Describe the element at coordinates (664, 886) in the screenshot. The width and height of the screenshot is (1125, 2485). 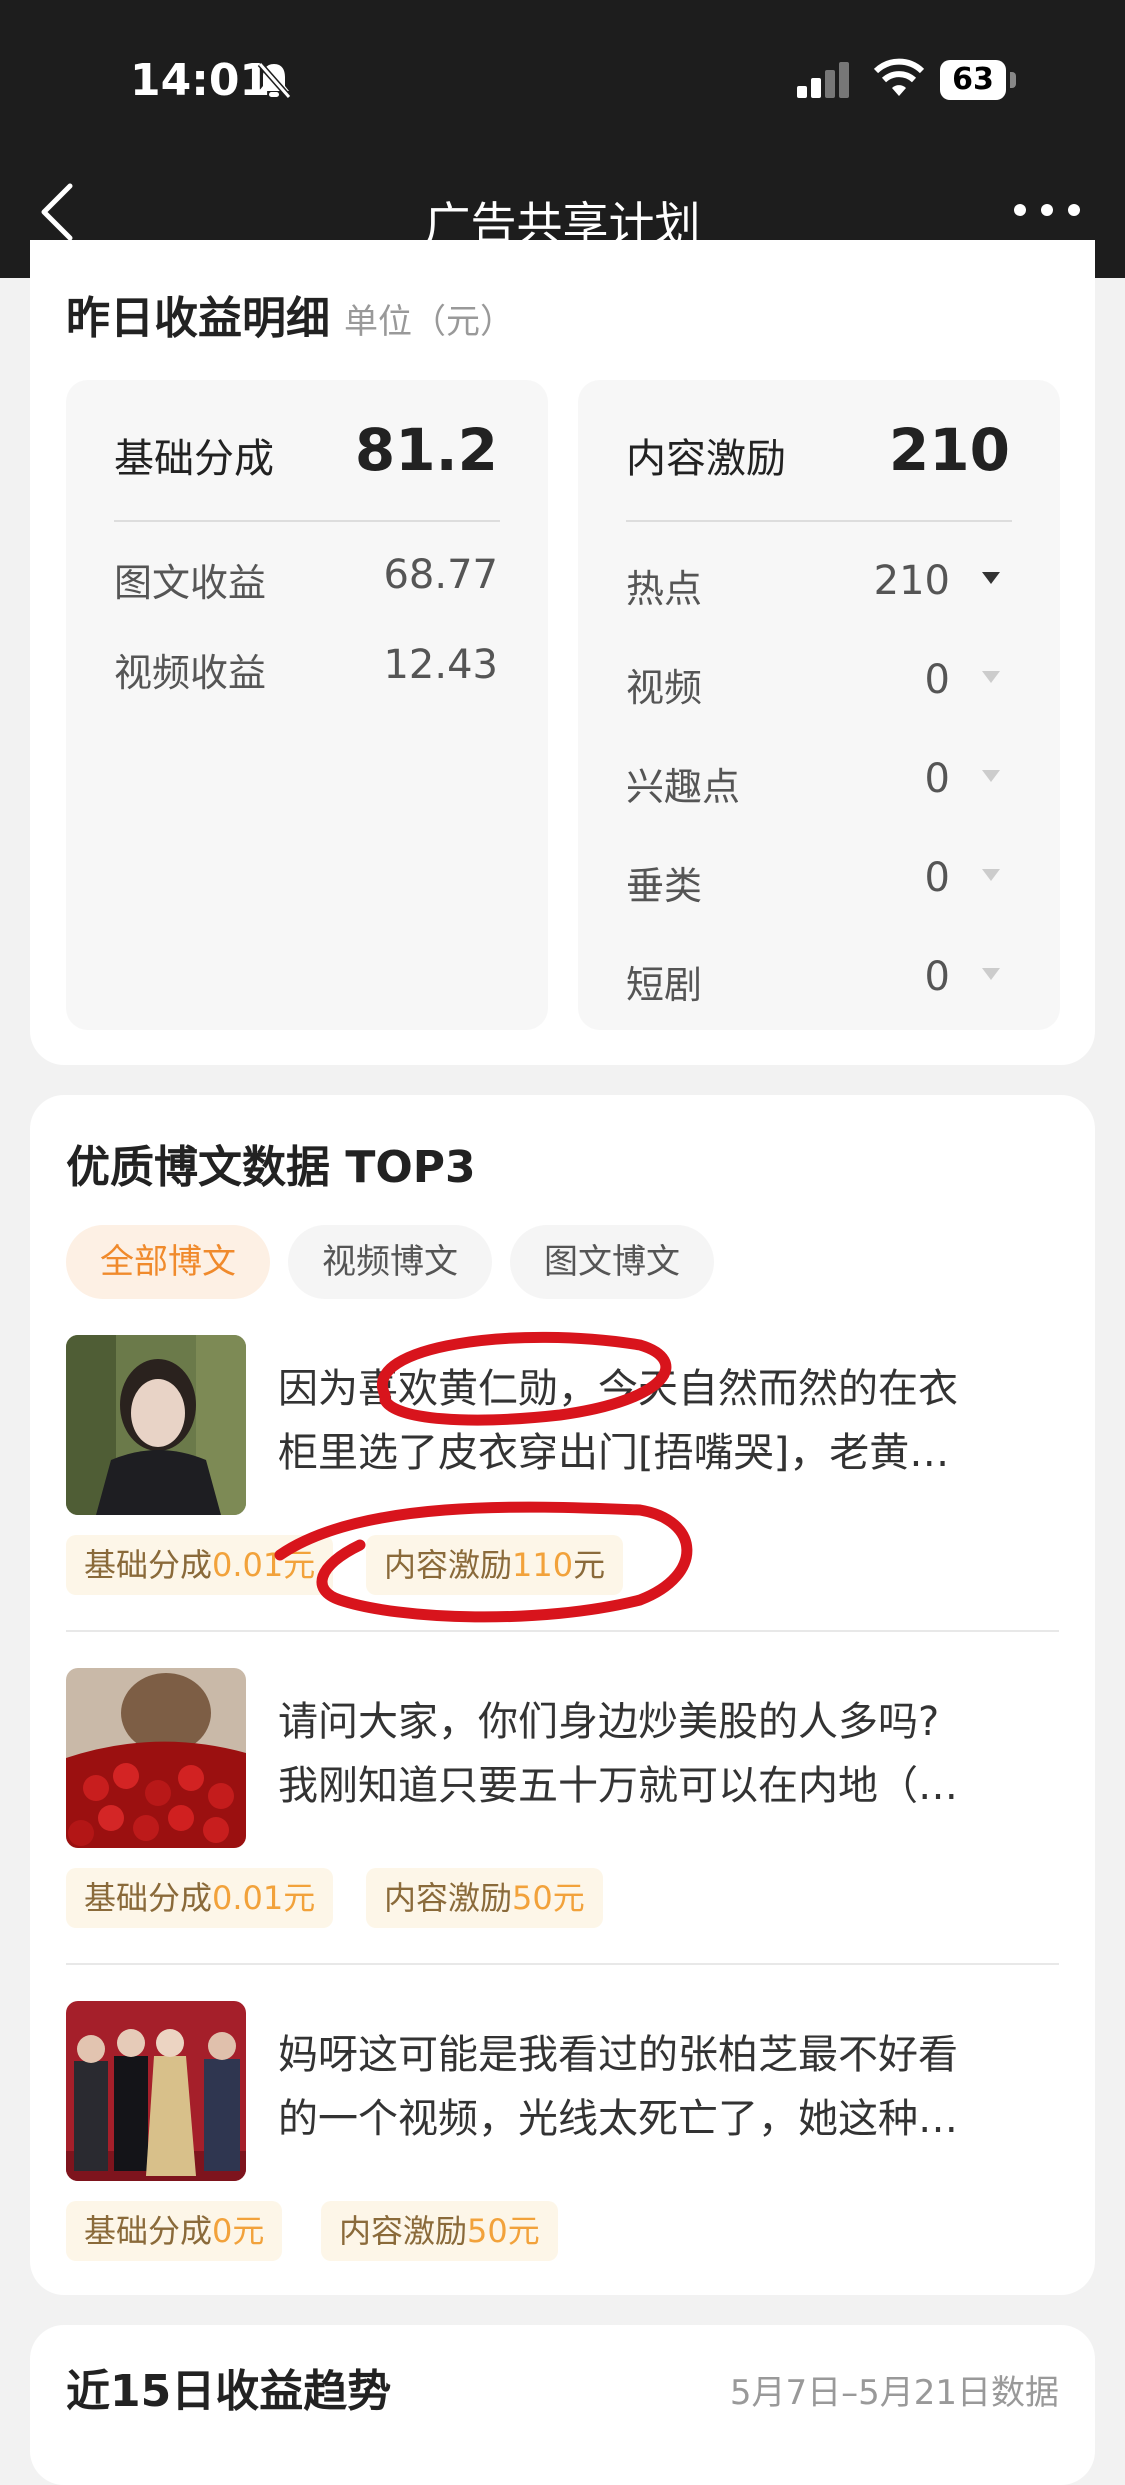
I see `incentive-row-label: 垂类` at that location.